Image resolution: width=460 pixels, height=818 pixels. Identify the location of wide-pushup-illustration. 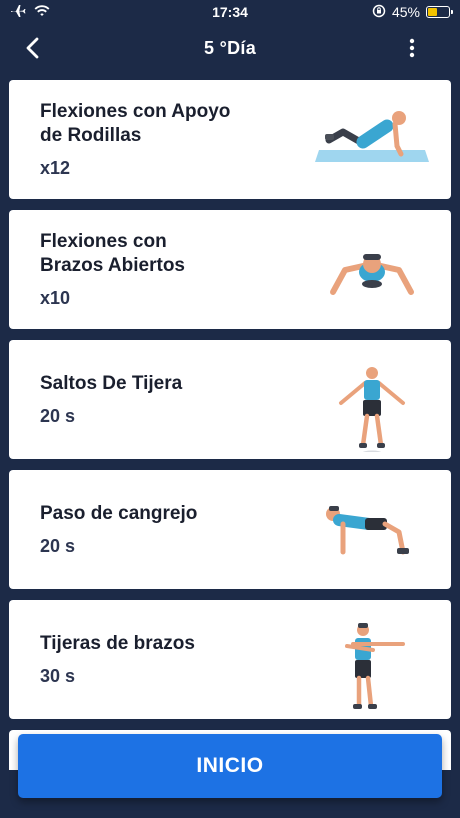
(372, 274).